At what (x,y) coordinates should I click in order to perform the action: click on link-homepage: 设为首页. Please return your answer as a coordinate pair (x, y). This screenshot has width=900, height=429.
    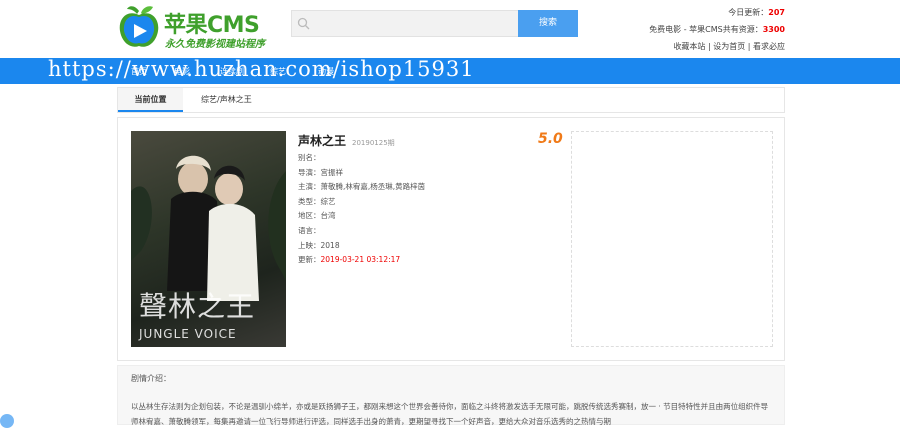
    Looking at the image, I should click on (729, 46).